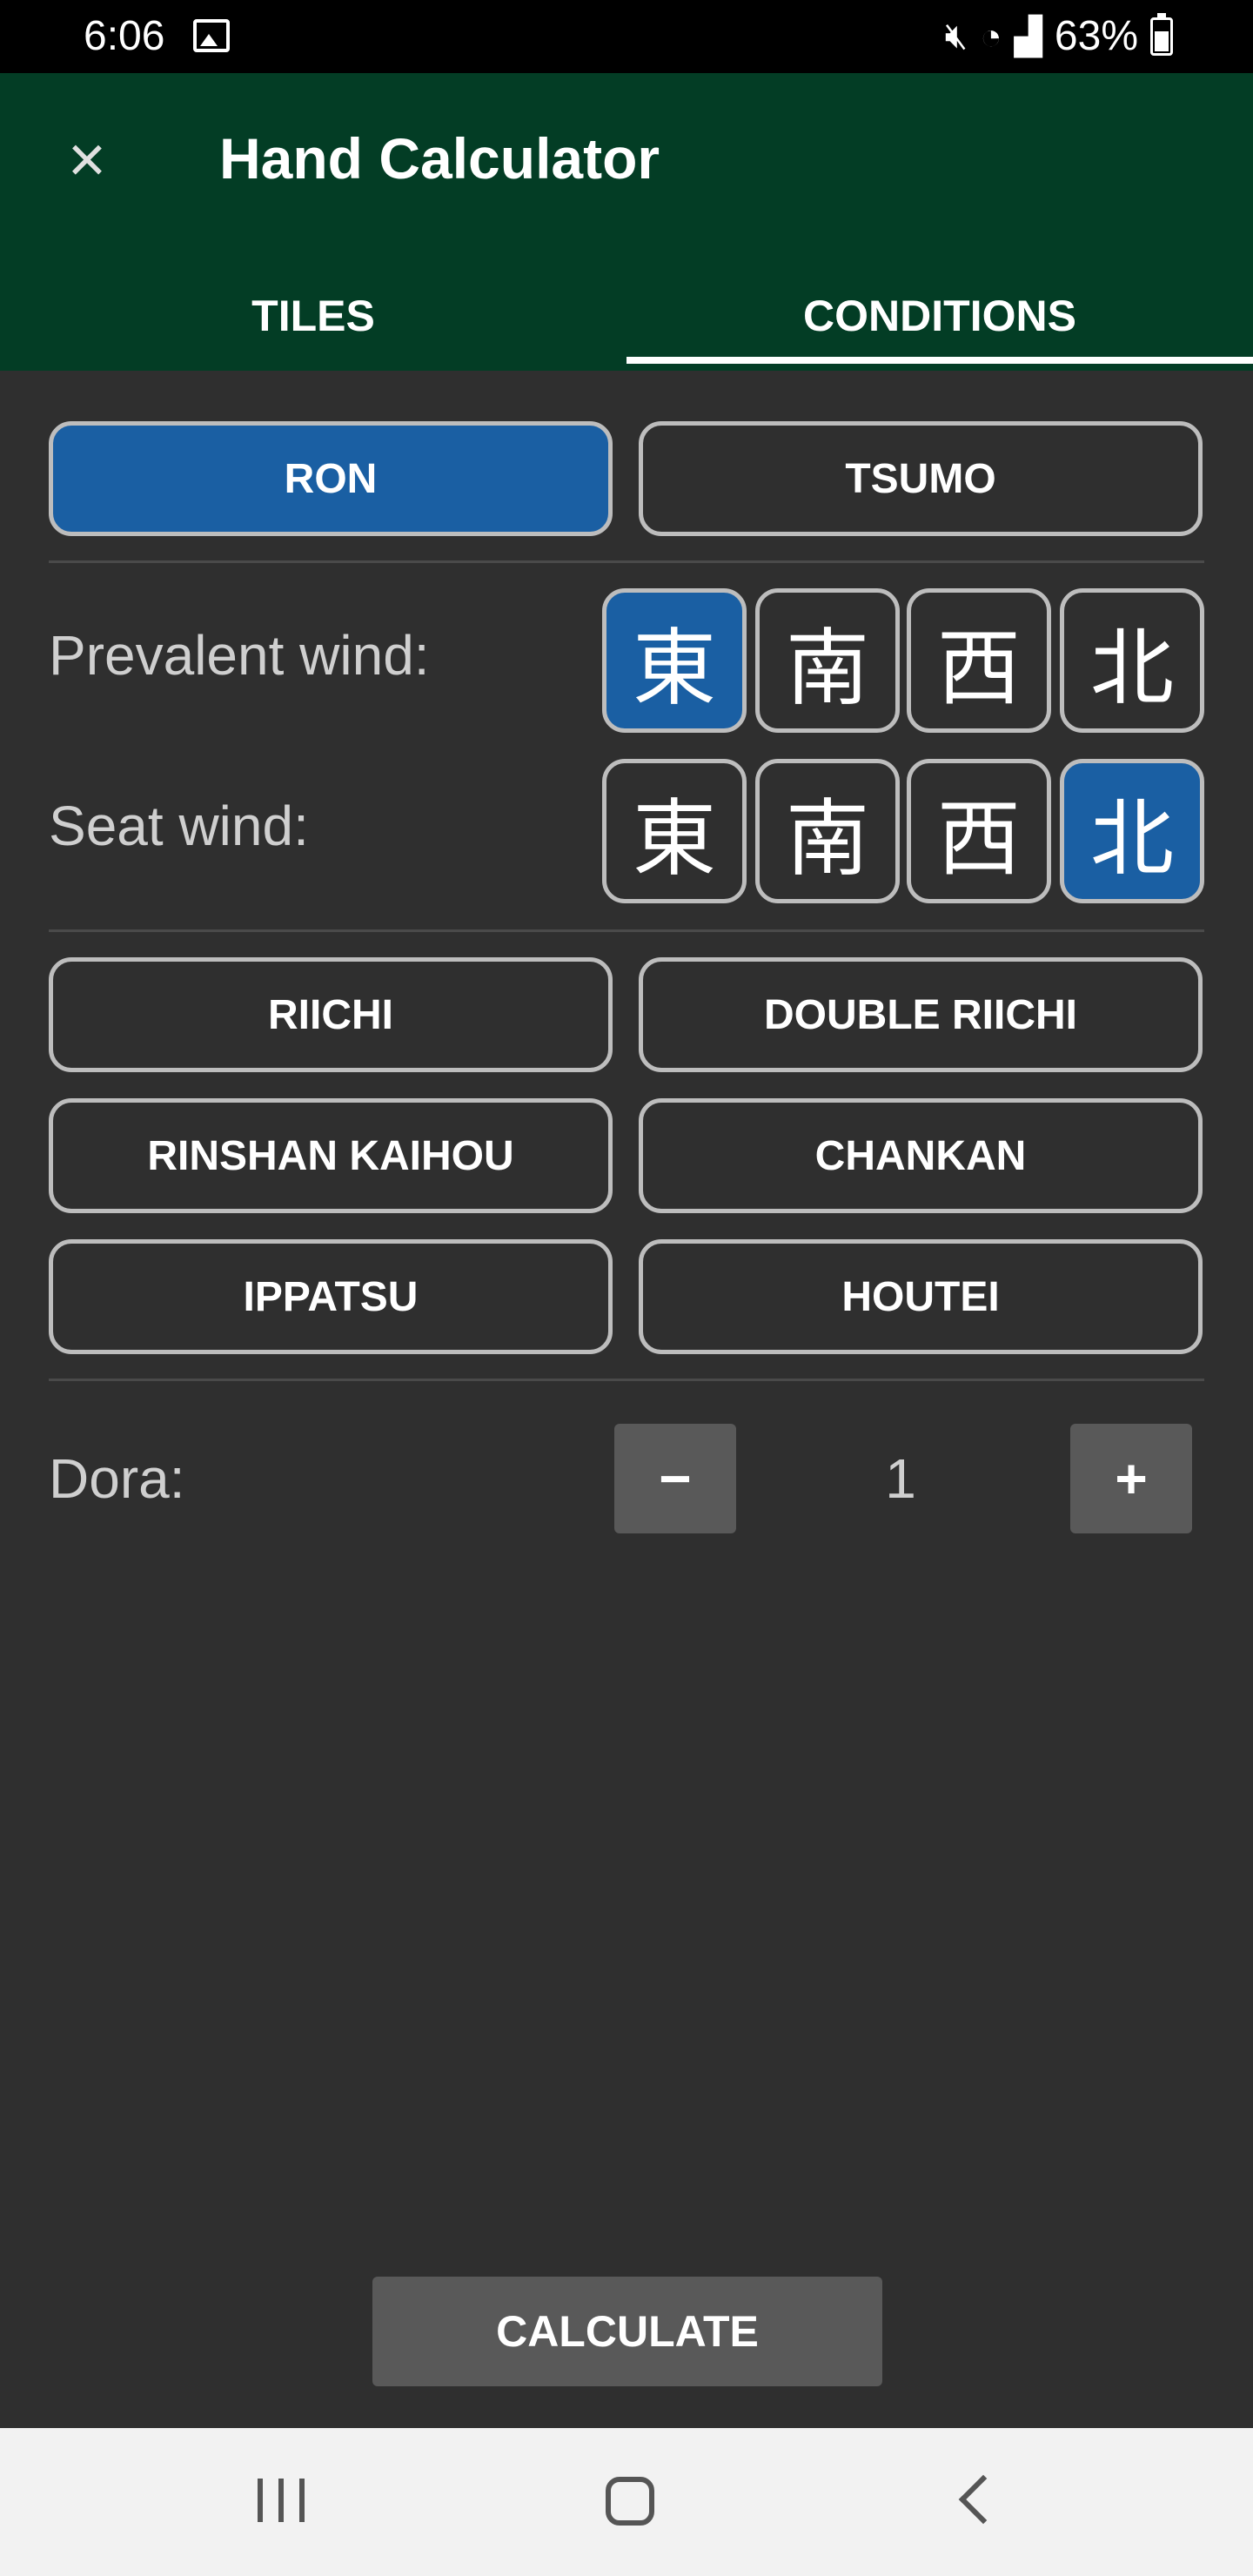  What do you see at coordinates (87, 160) in the screenshot?
I see `close-icon: ×` at bounding box center [87, 160].